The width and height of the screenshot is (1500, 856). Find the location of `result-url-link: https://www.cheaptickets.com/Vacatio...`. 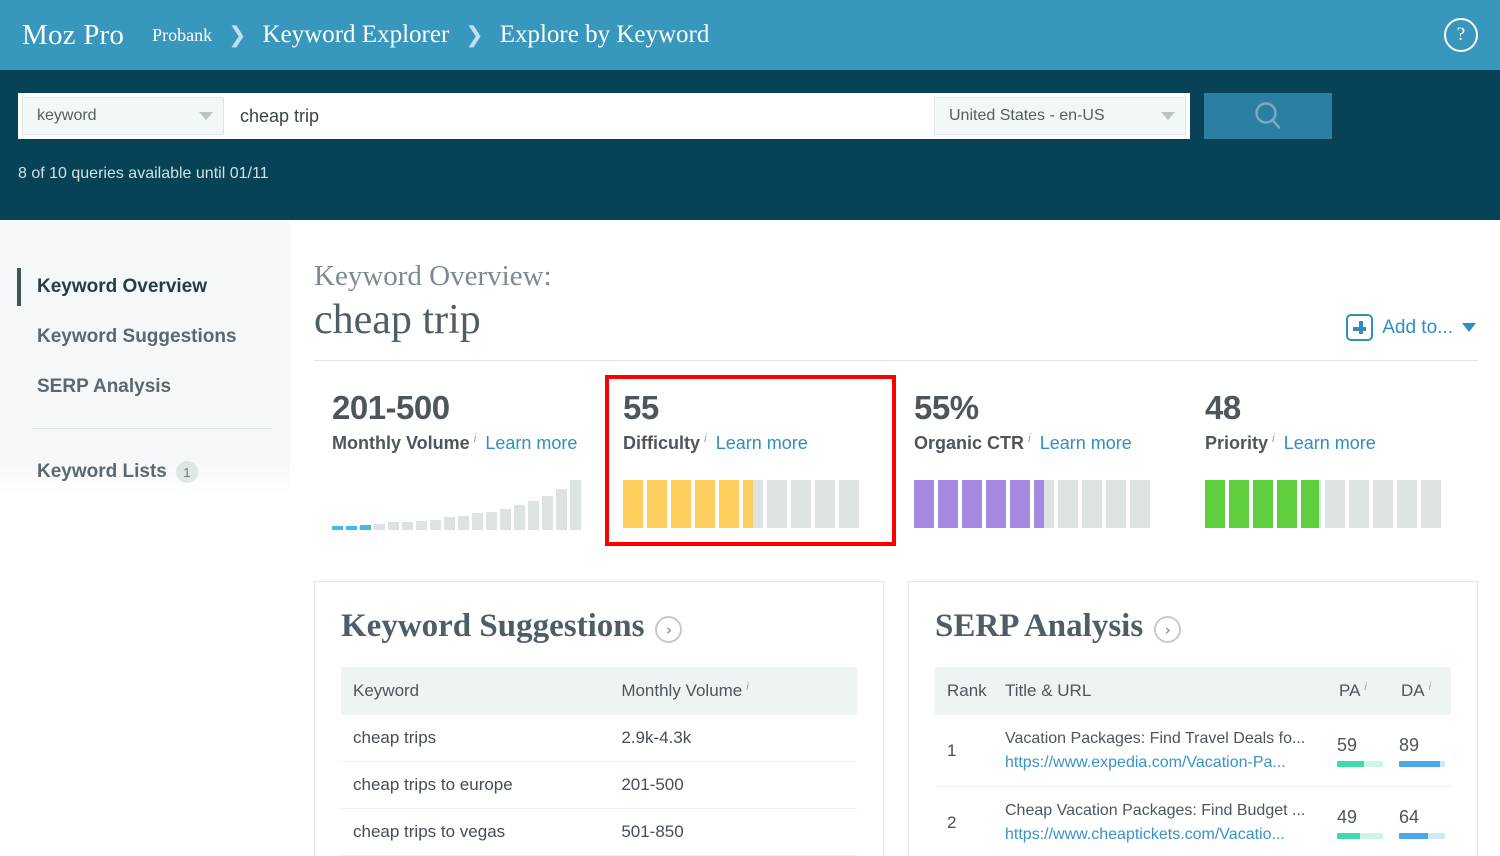

result-url-link: https://www.cheaptickets.com/Vacatio... is located at coordinates (1163, 835).